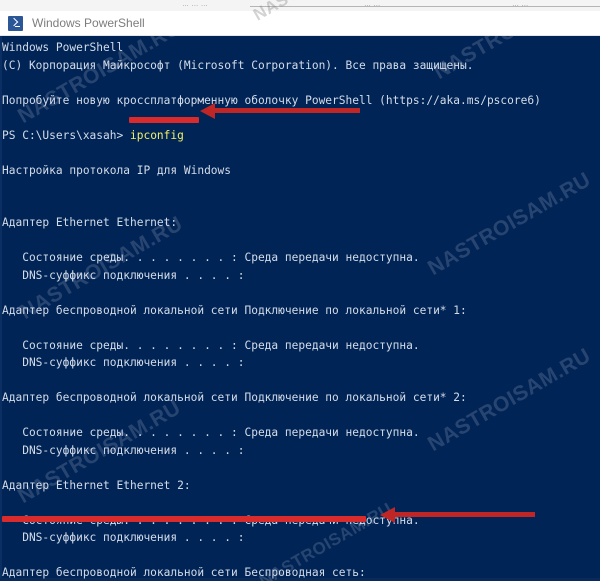 The height and width of the screenshot is (581, 600). Describe the element at coordinates (88, 23) in the screenshot. I see `window-title: Windows PowerShell` at that location.